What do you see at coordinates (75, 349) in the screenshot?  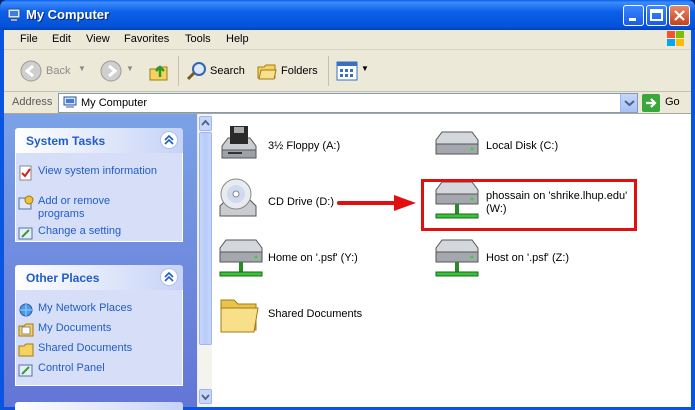 I see `place-shared-documents: Shared Documents` at bounding box center [75, 349].